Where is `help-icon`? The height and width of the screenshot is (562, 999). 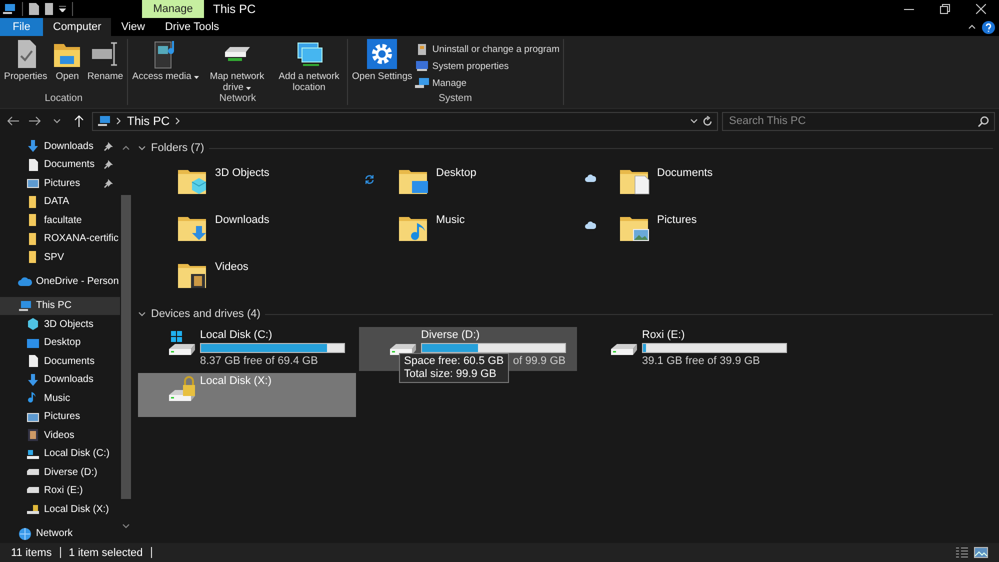
help-icon is located at coordinates (988, 27).